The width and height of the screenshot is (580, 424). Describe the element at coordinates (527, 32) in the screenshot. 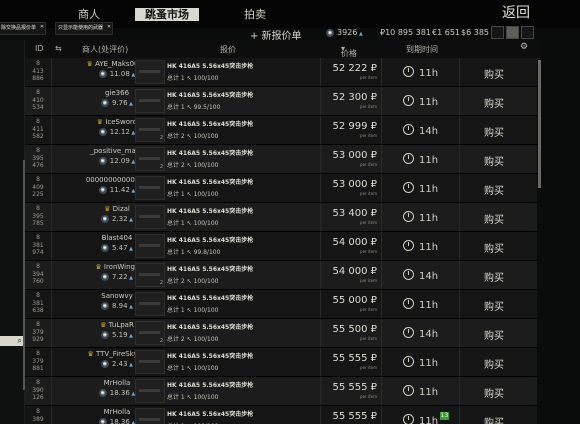

I see `grid-view-icon` at that location.